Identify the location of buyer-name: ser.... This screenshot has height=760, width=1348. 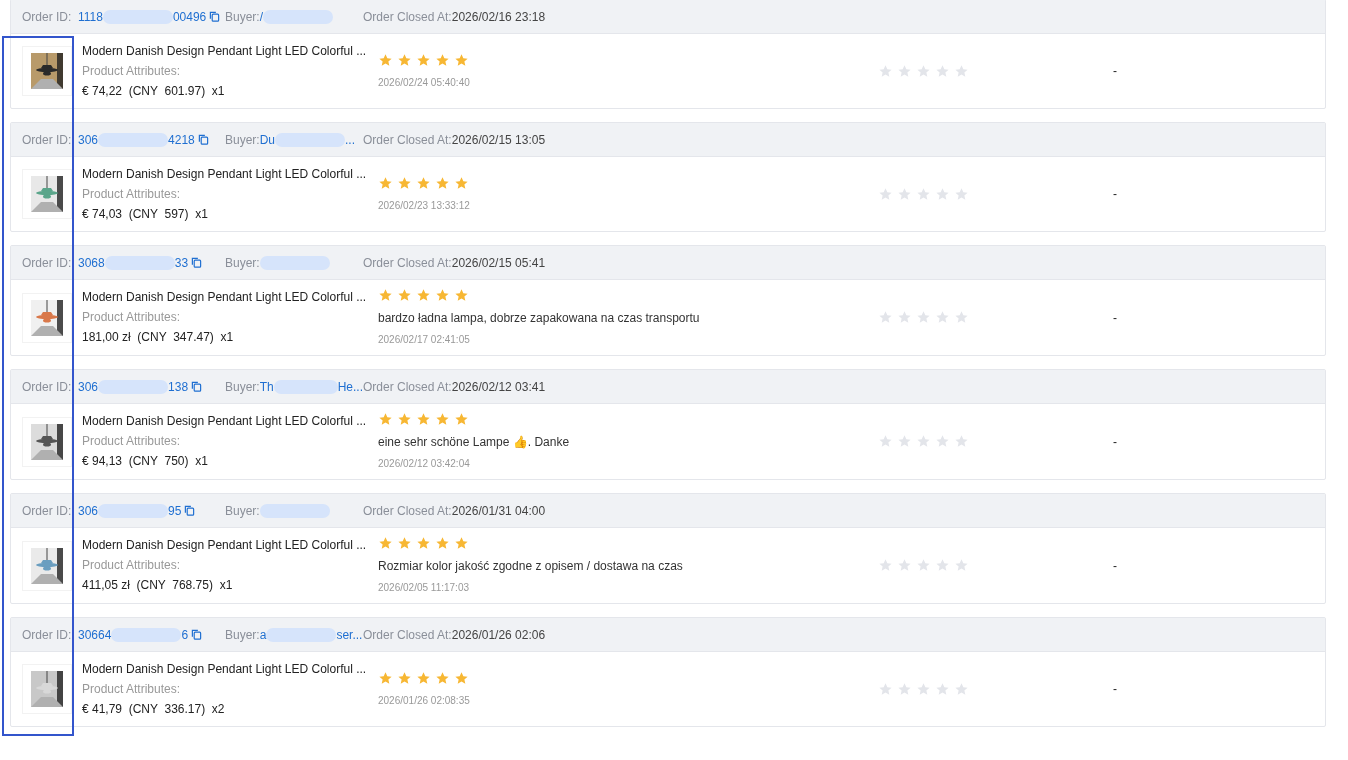
(349, 635).